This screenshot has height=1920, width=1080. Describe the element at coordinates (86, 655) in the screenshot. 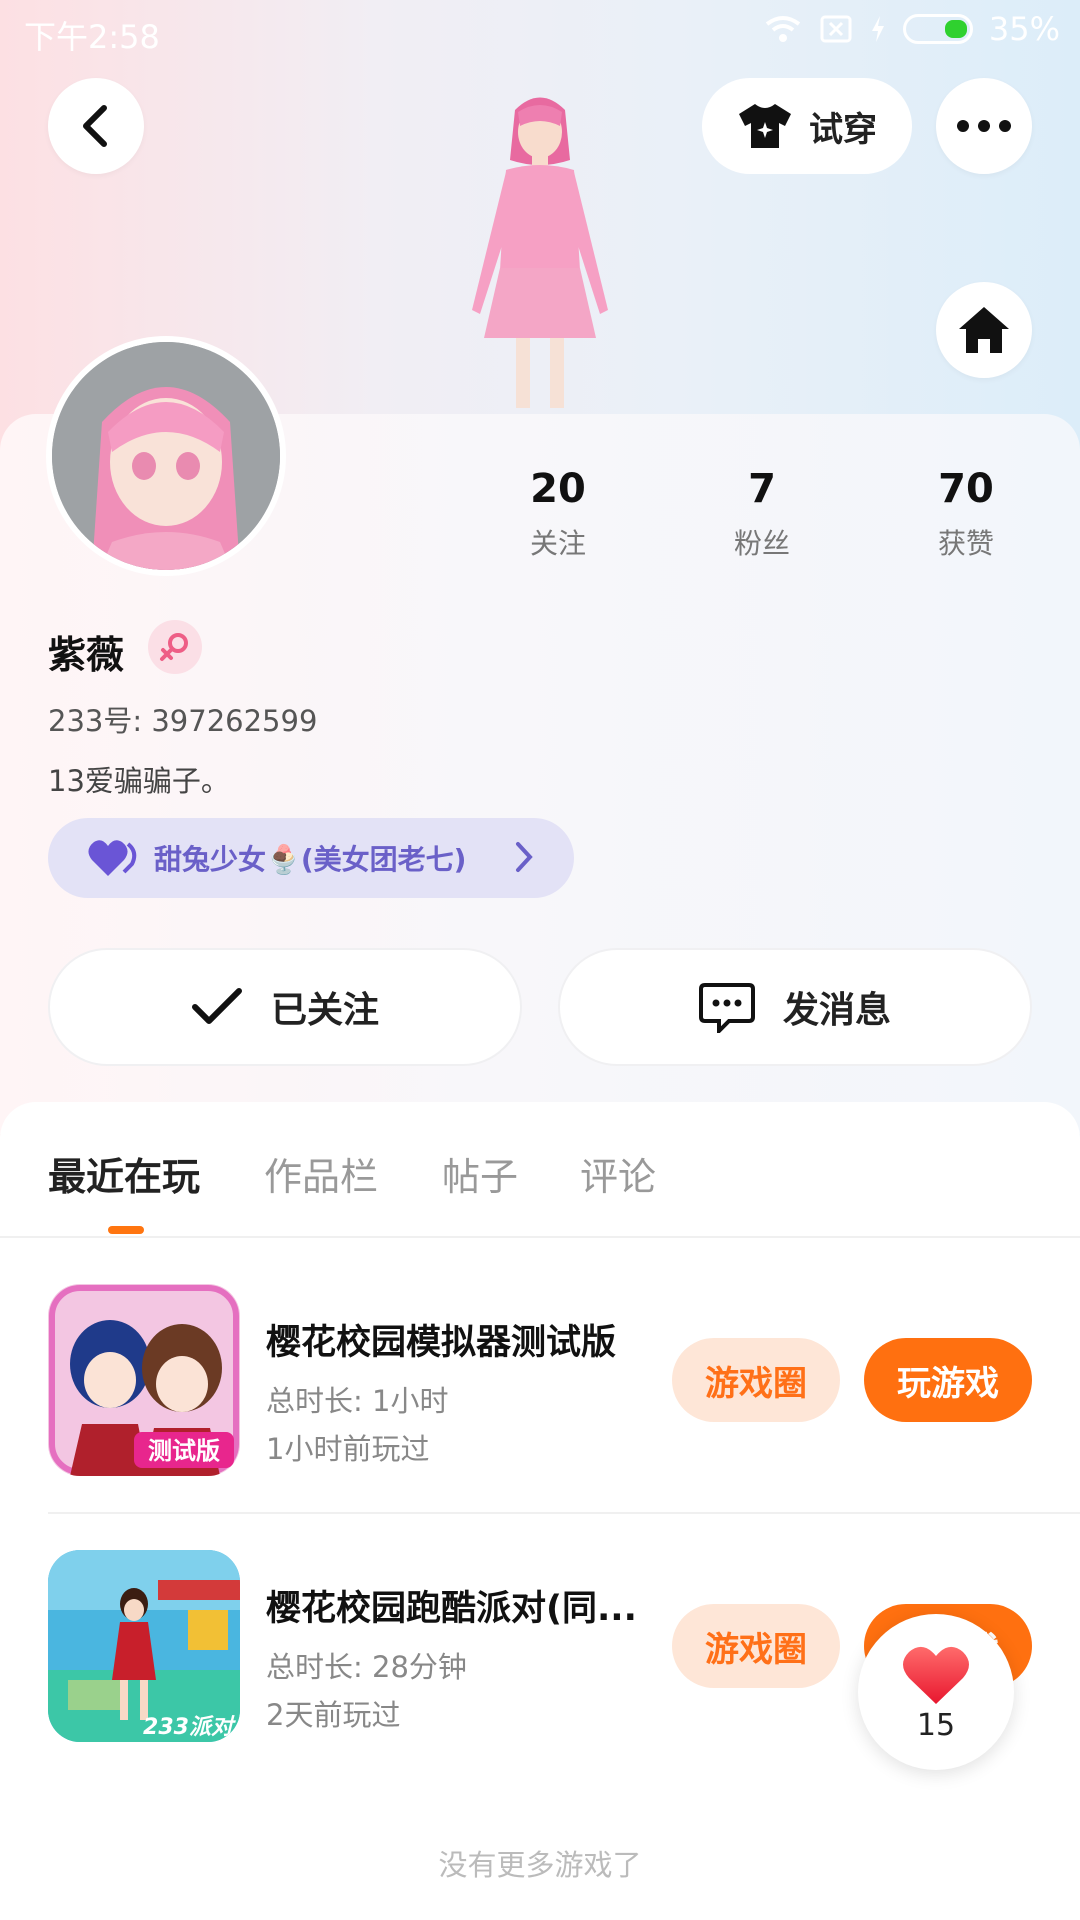

I see `profile-name: 紫薇` at that location.